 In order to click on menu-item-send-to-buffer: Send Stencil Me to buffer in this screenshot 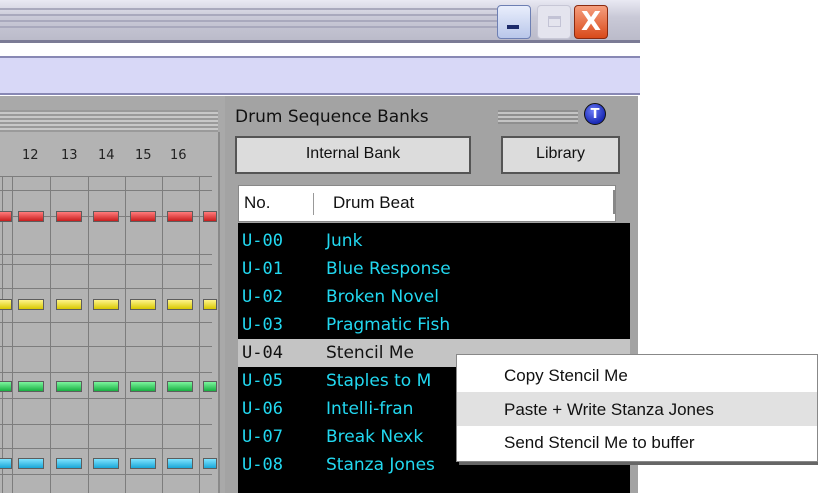, I will do `click(637, 442)`.